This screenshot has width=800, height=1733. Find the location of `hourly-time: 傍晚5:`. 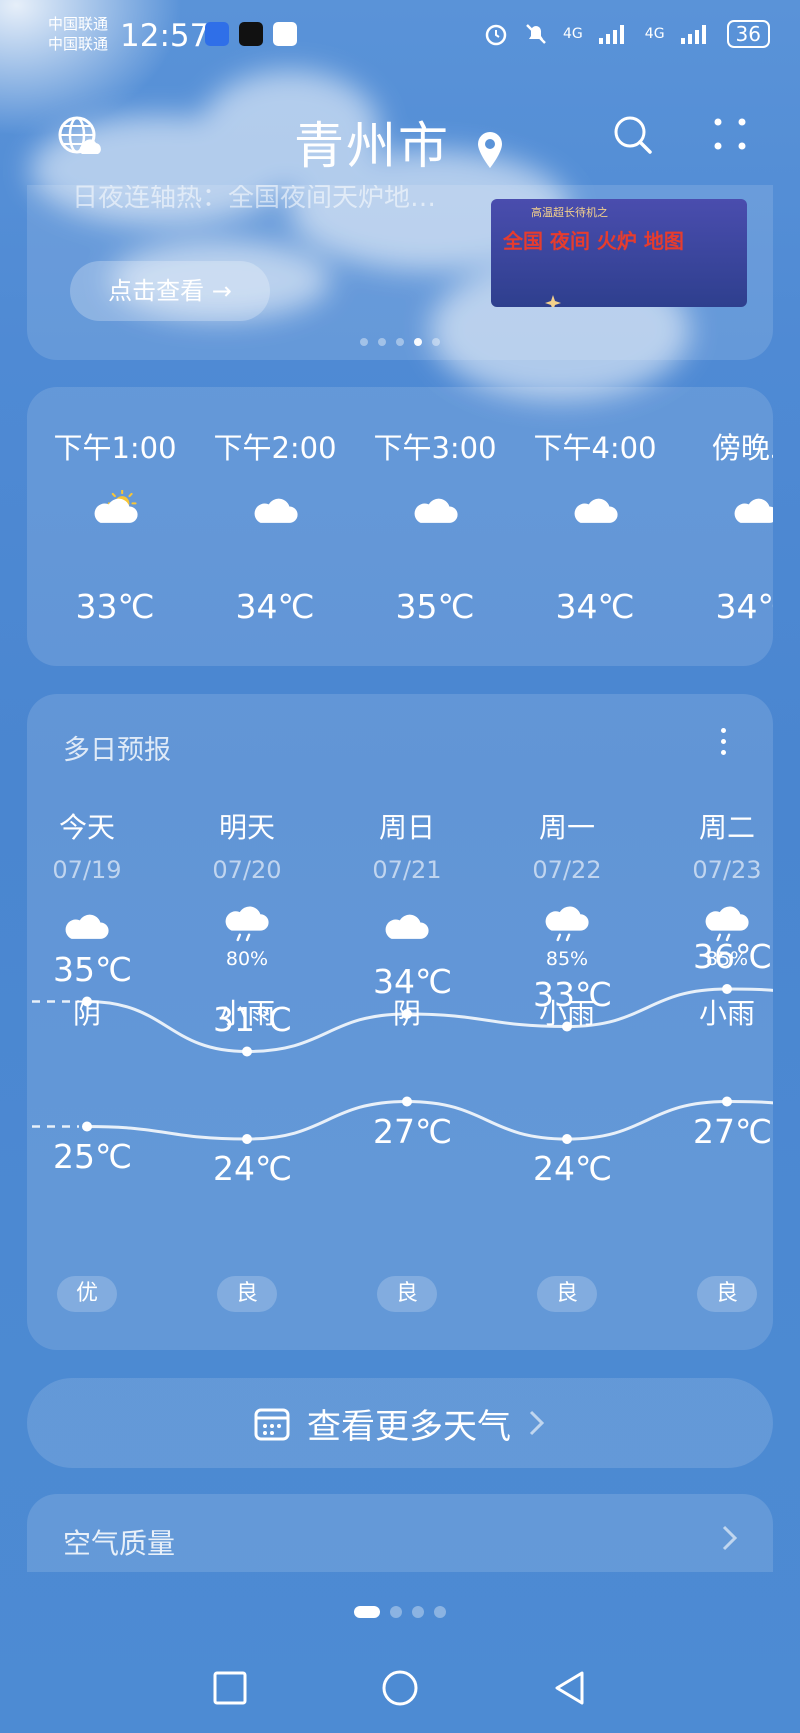

hourly-time: 傍晚5: is located at coordinates (742, 448).